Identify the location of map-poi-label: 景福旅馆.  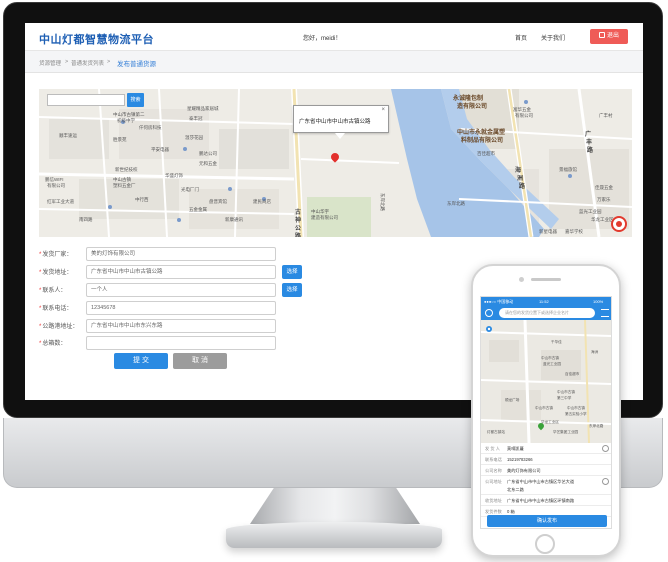
(568, 169).